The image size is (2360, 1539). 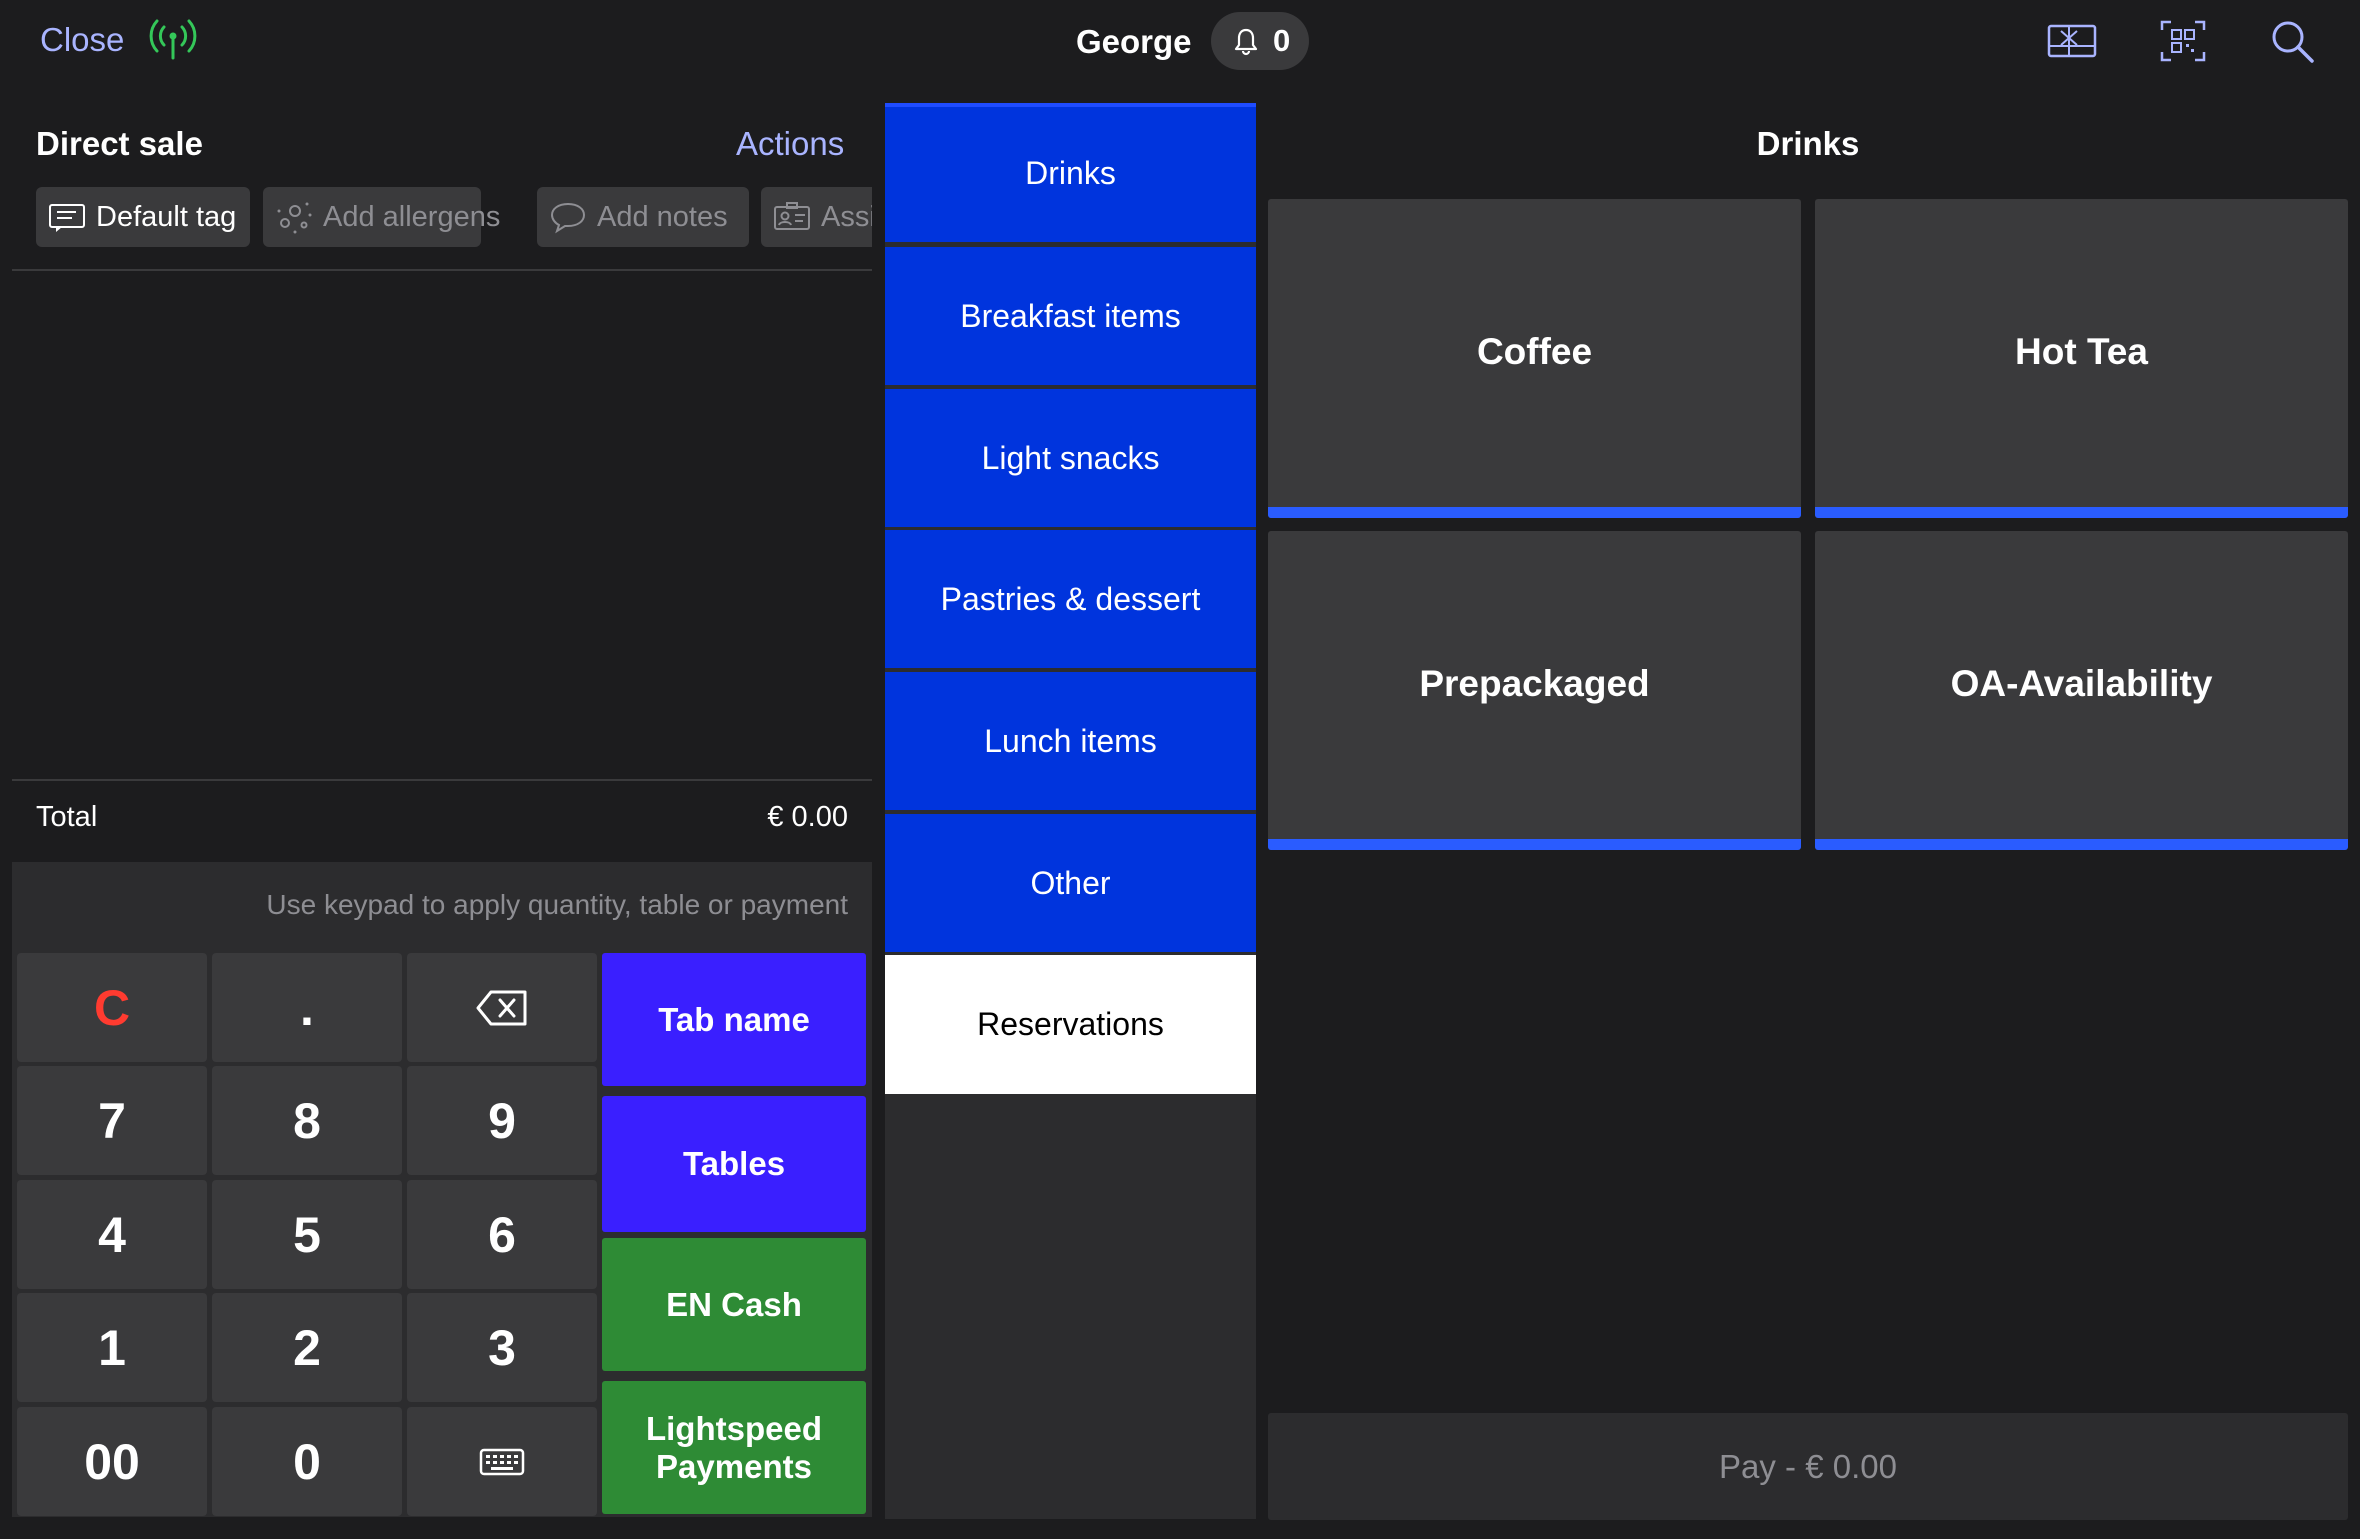 What do you see at coordinates (792, 216) in the screenshot?
I see `id-card-icon` at bounding box center [792, 216].